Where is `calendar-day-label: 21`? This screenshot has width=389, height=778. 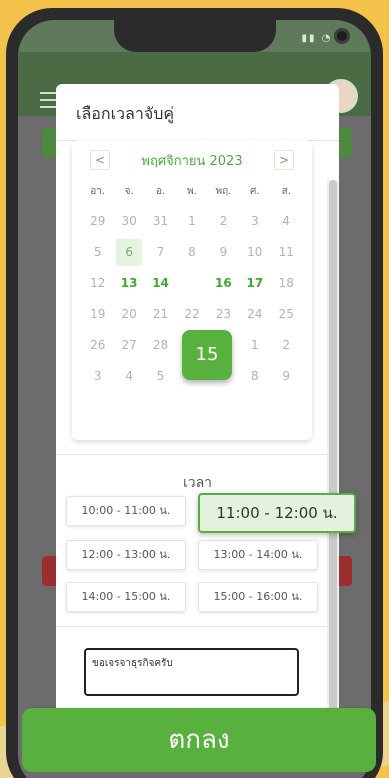 calendar-day-label: 21 is located at coordinates (160, 314).